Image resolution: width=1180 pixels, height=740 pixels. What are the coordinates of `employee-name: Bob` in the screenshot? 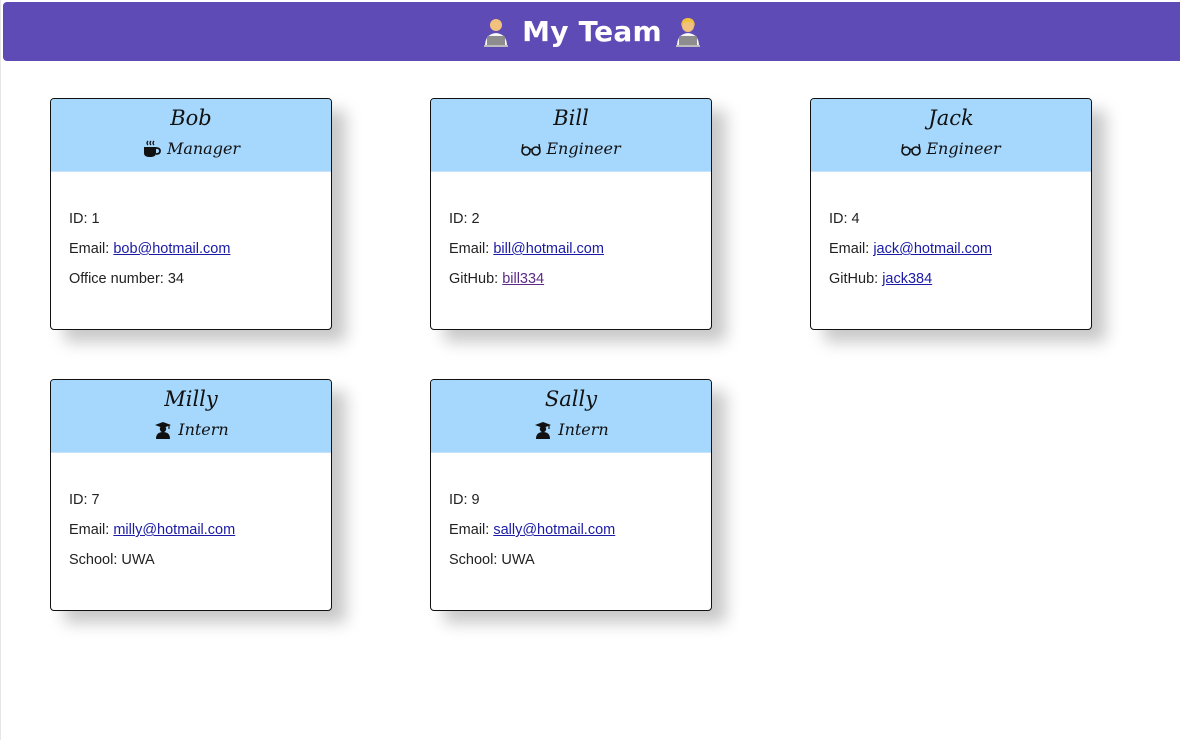 It's located at (191, 118).